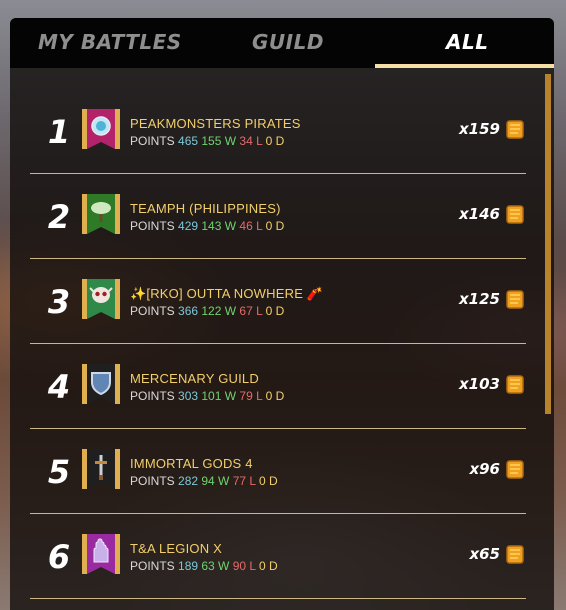 The width and height of the screenshot is (566, 610). I want to click on reward-count: x65, so click(484, 554).